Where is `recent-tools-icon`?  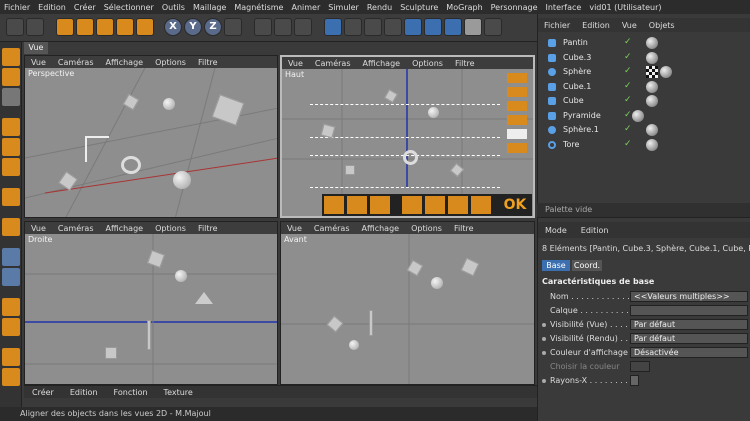 recent-tools-icon is located at coordinates (145, 27).